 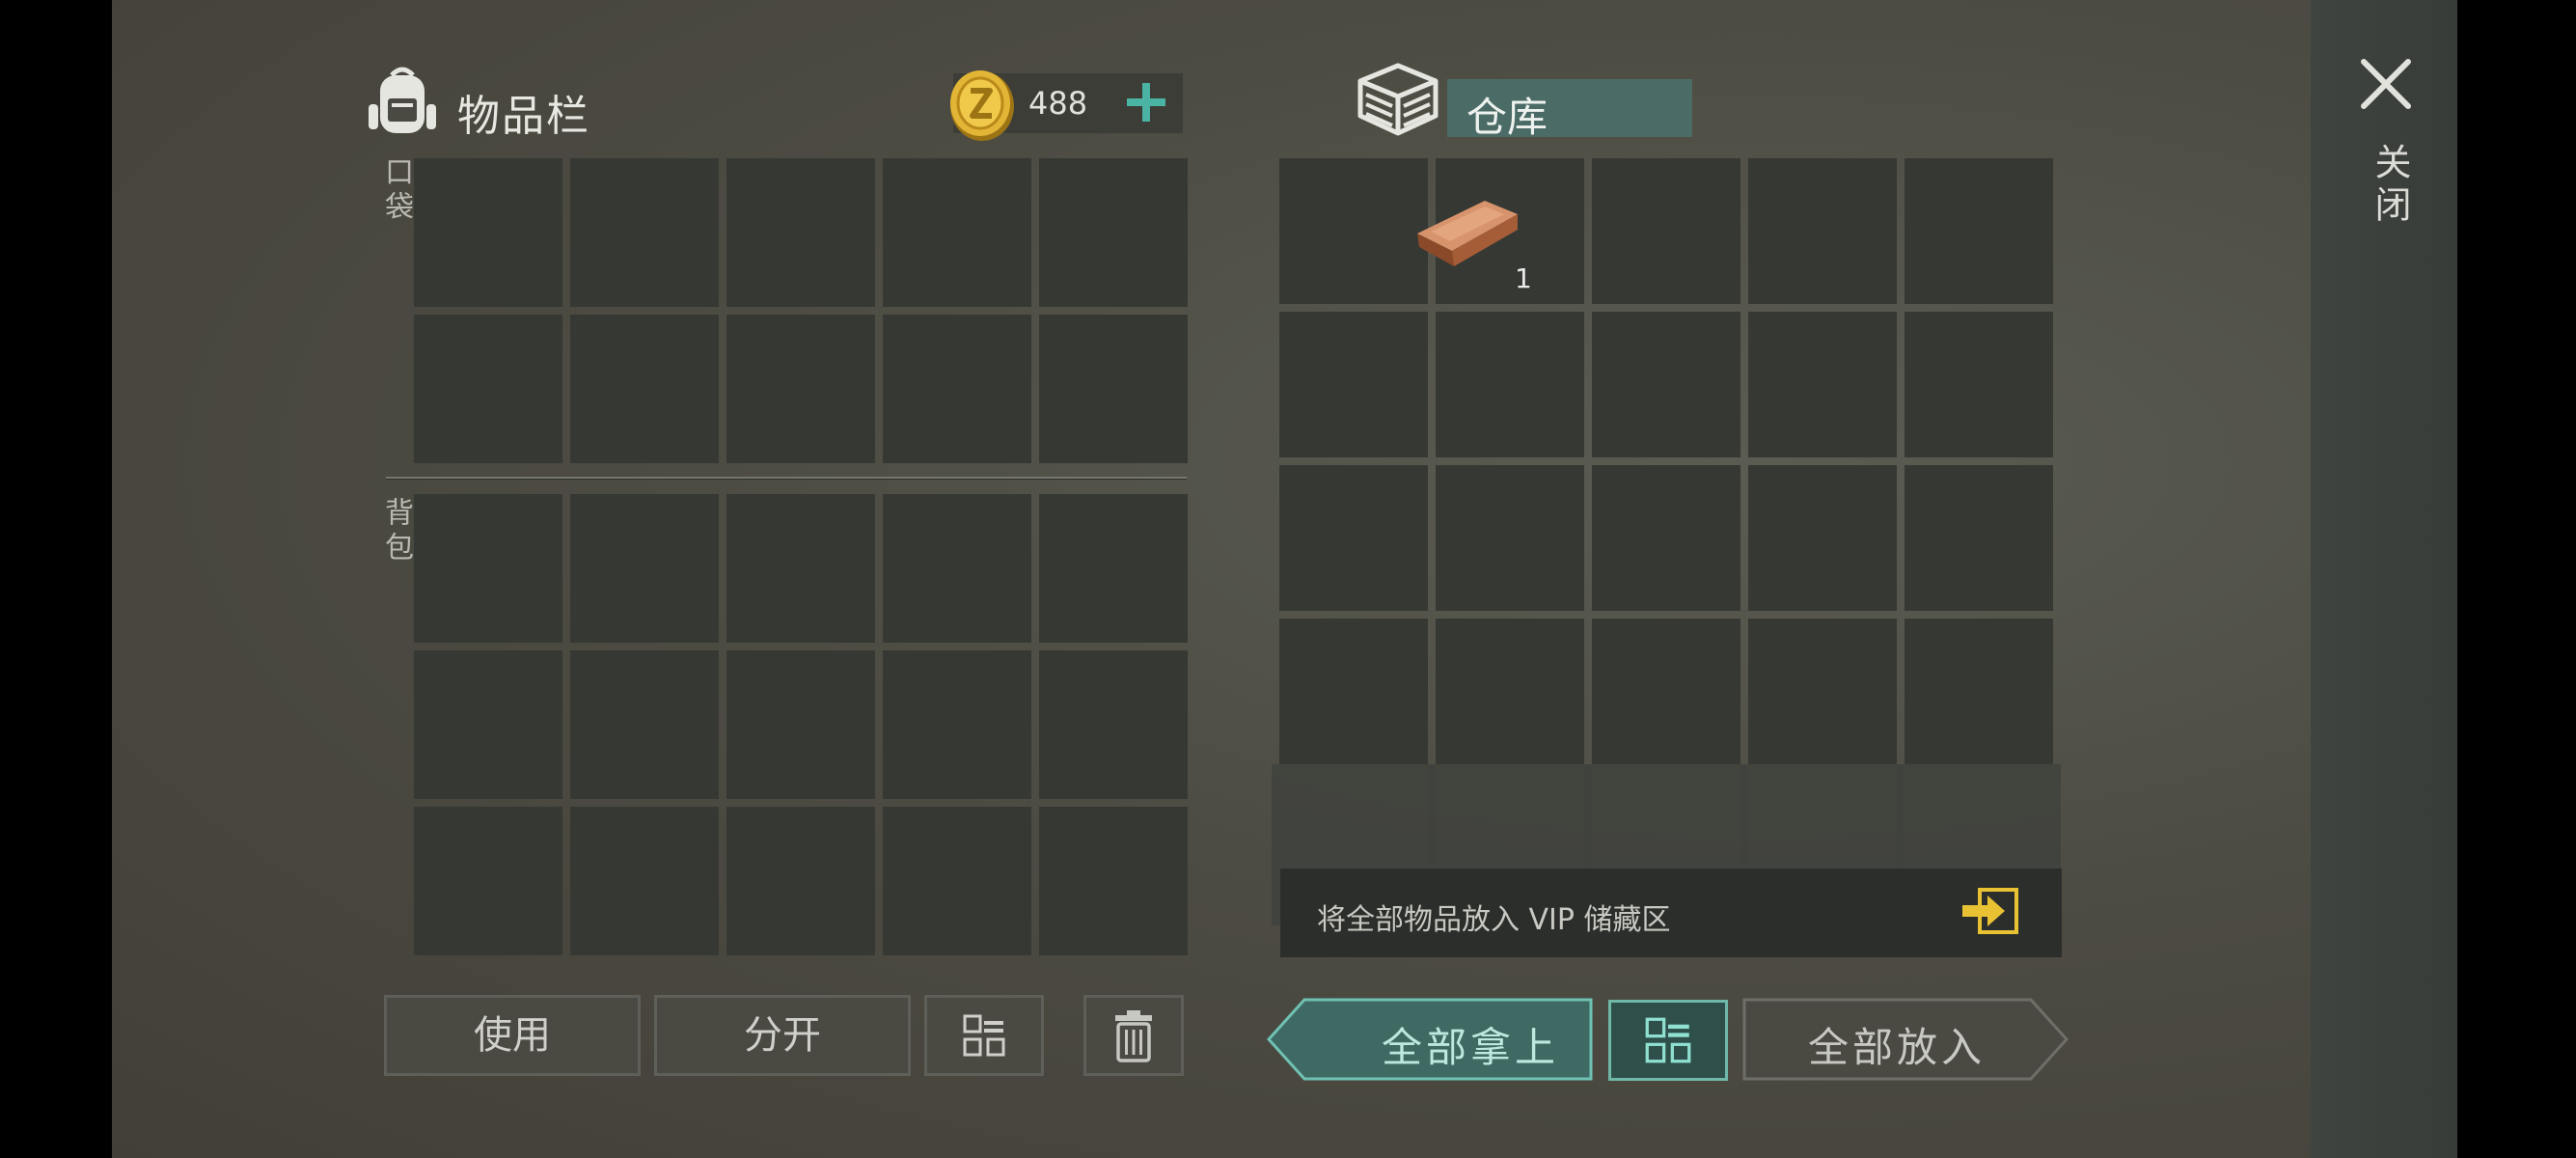 I want to click on trash-icon, so click(x=1134, y=1036).